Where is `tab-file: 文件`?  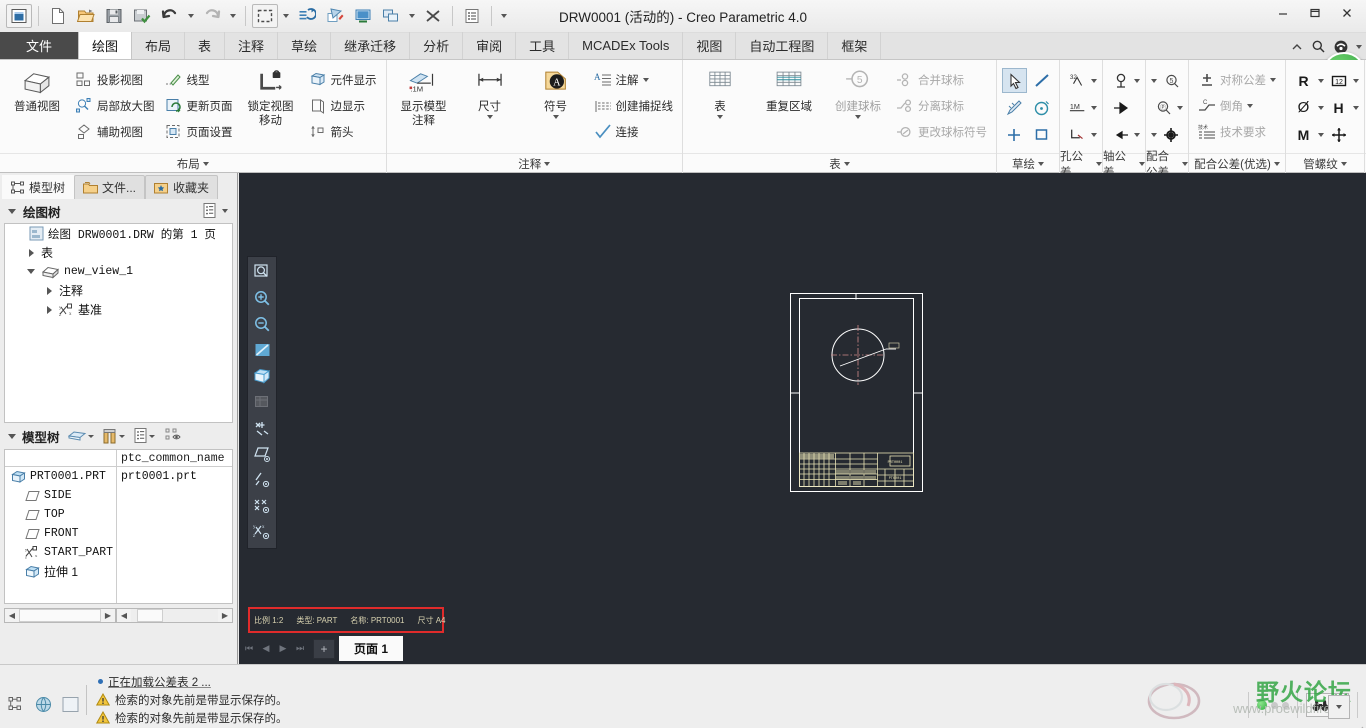 tab-file: 文件 is located at coordinates (39, 45).